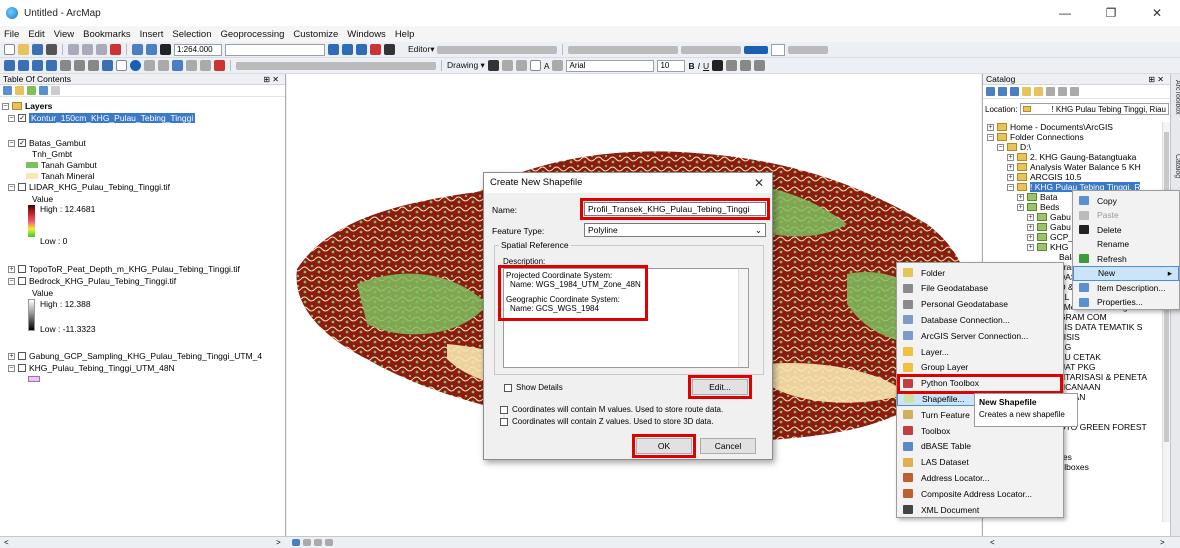 This screenshot has height=548, width=1180. What do you see at coordinates (1044, 177) in the screenshot?
I see `catalog-tree-item: + ARCGIS 10.5` at bounding box center [1044, 177].